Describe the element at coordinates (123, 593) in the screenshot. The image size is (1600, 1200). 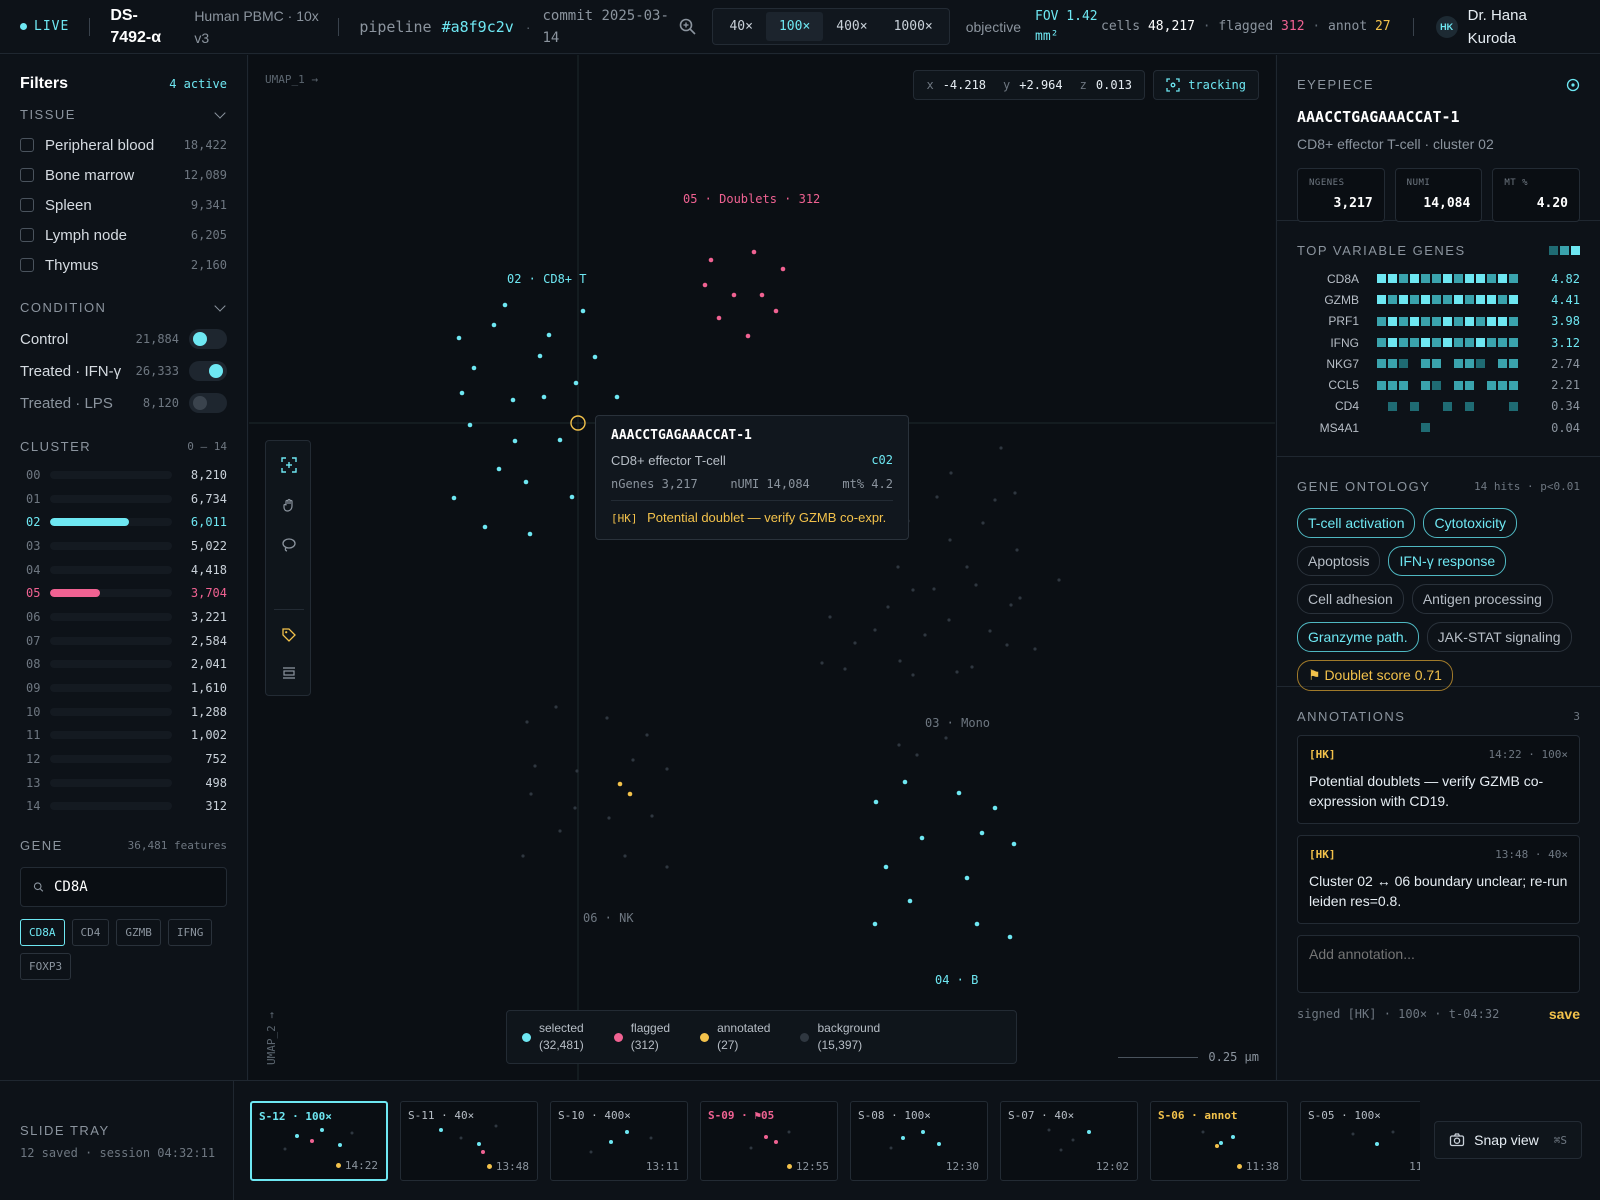
I see `cluster-filter-item: 05 3,704` at that location.